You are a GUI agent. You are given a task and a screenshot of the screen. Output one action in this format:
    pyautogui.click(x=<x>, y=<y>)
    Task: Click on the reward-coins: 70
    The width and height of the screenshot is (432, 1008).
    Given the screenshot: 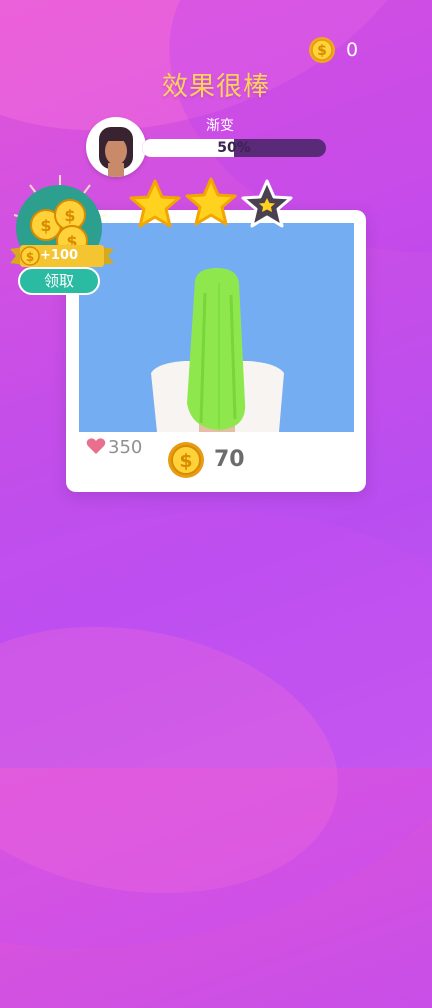 What is the action you would take?
    pyautogui.click(x=229, y=459)
    